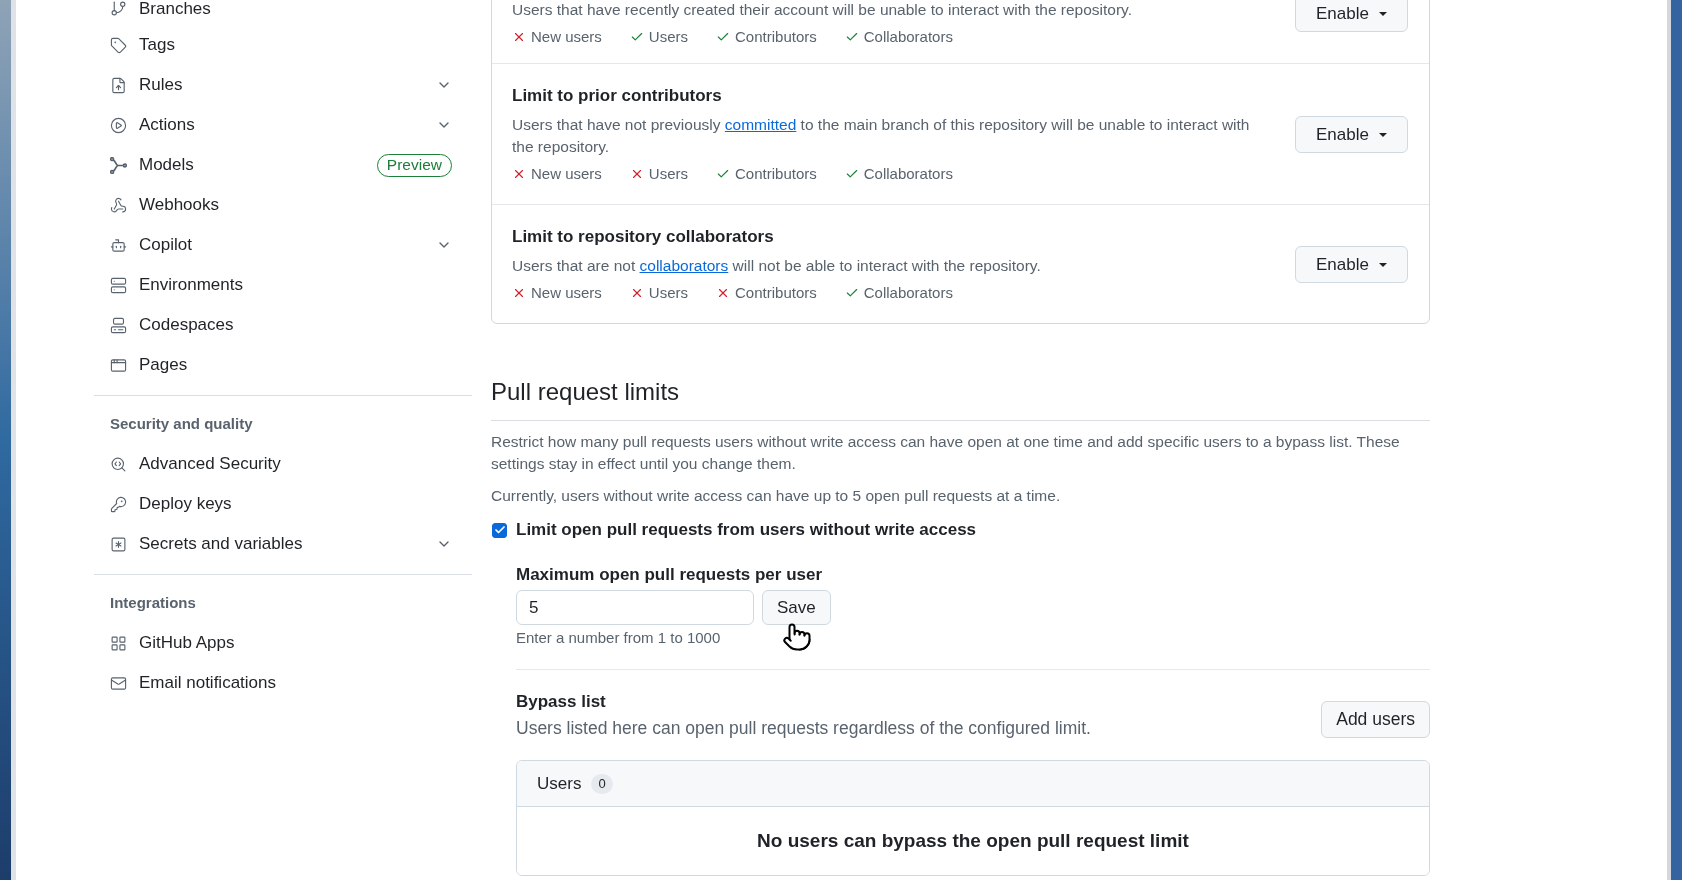 The height and width of the screenshot is (880, 1682). Describe the element at coordinates (151, 245) in the screenshot. I see `sidebar-link: Copilot` at that location.